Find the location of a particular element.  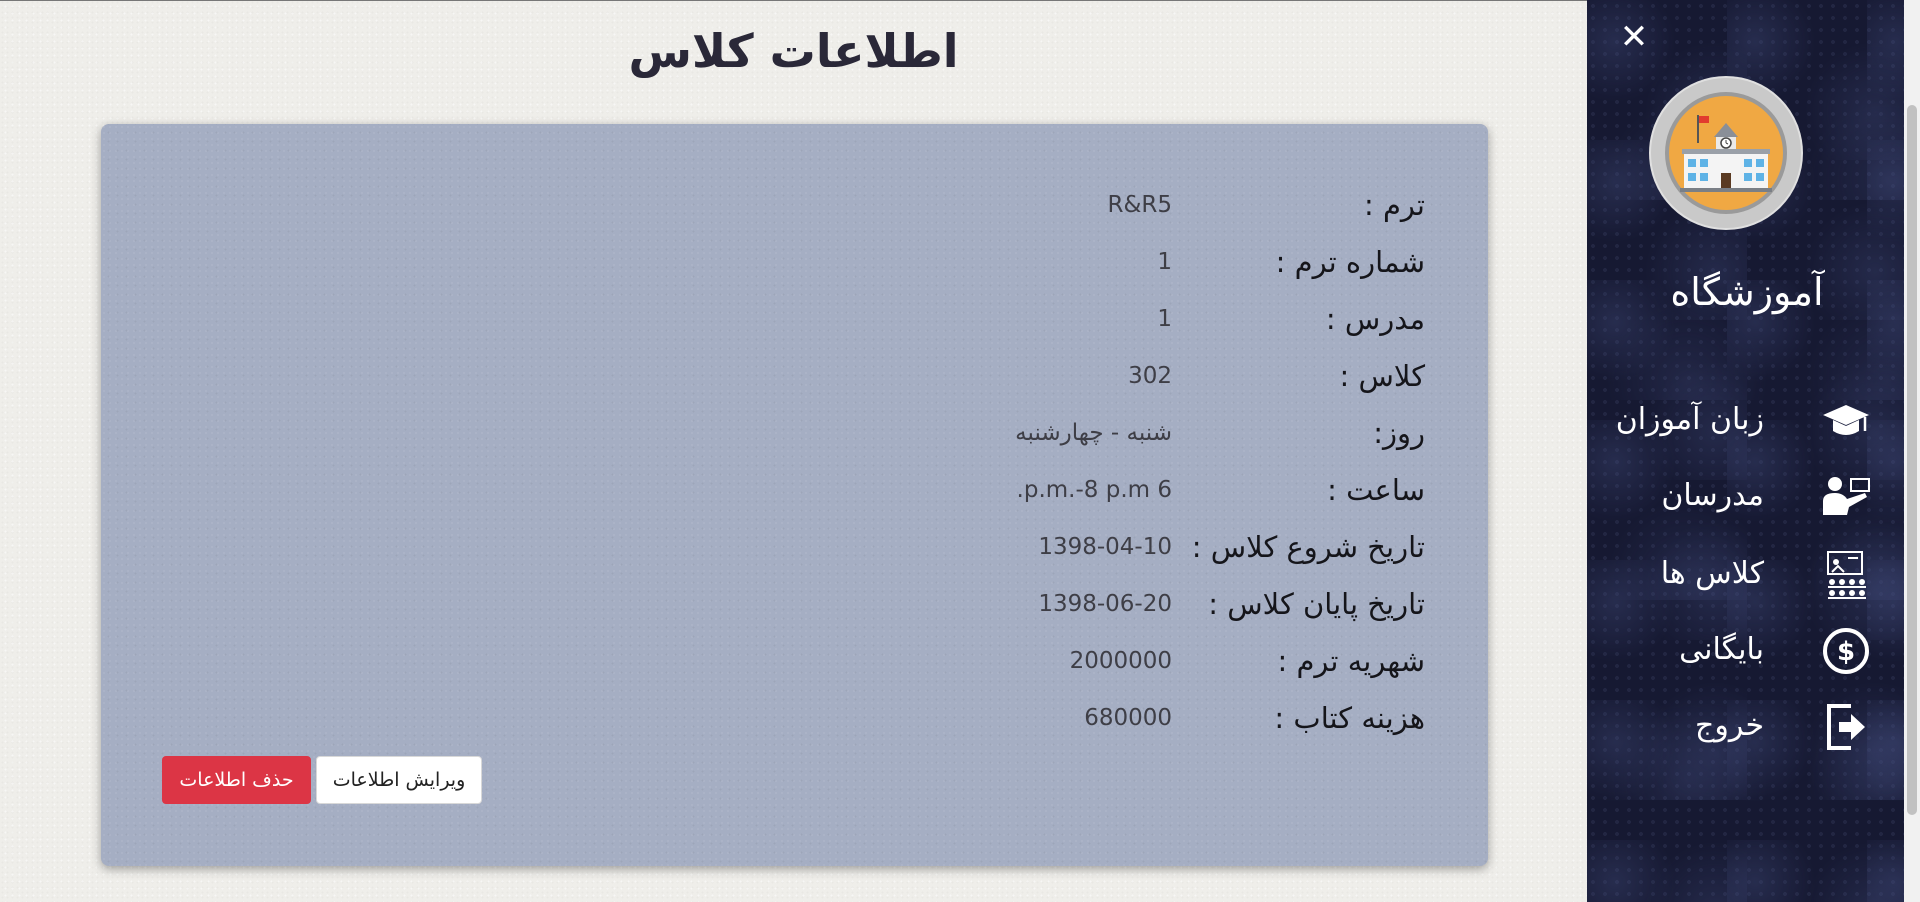

info-value: 2000000 is located at coordinates (1120, 661).